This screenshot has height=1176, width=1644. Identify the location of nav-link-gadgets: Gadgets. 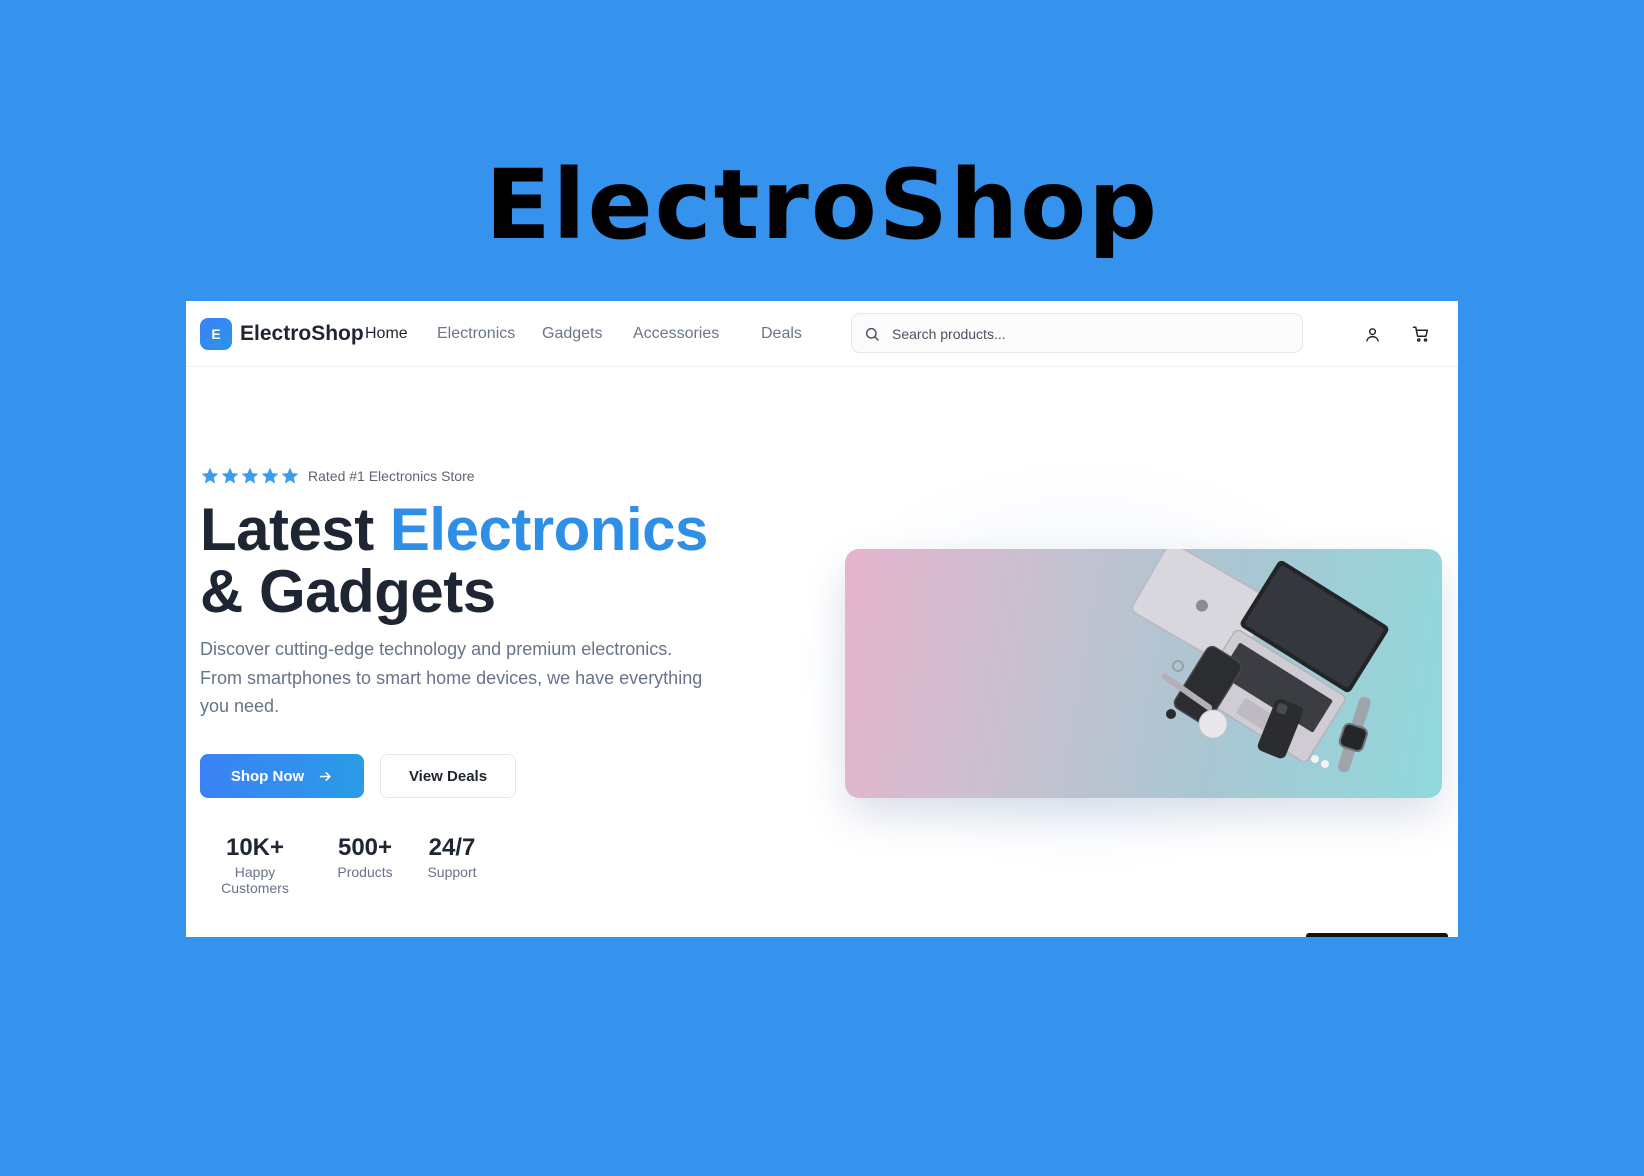
(572, 334).